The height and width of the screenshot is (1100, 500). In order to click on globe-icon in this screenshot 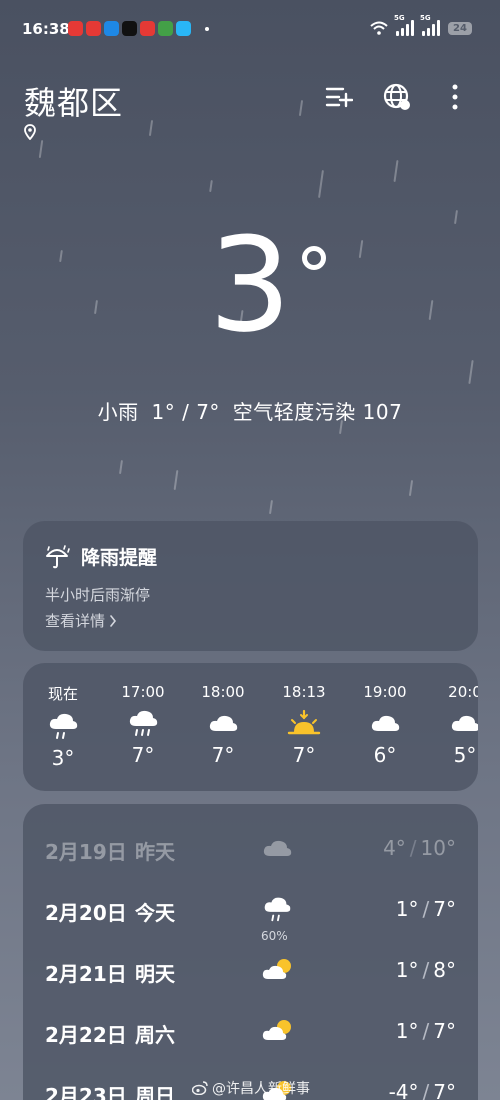, I will do `click(396, 96)`.